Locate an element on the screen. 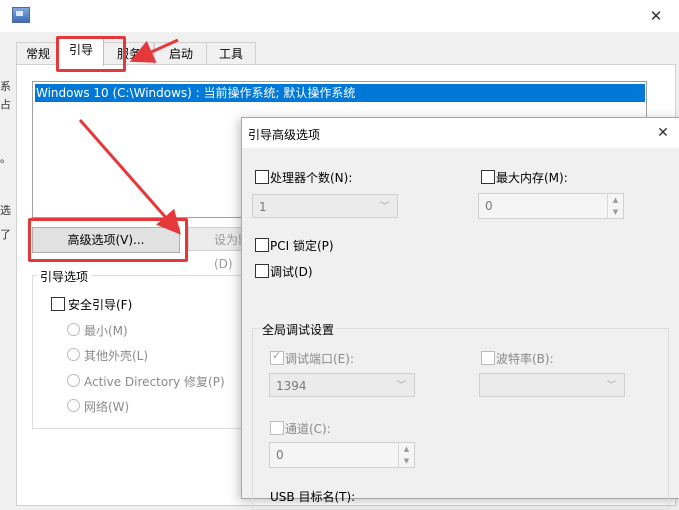 This screenshot has height=510, width=679. baud-rate-checkbox is located at coordinates (488, 358).